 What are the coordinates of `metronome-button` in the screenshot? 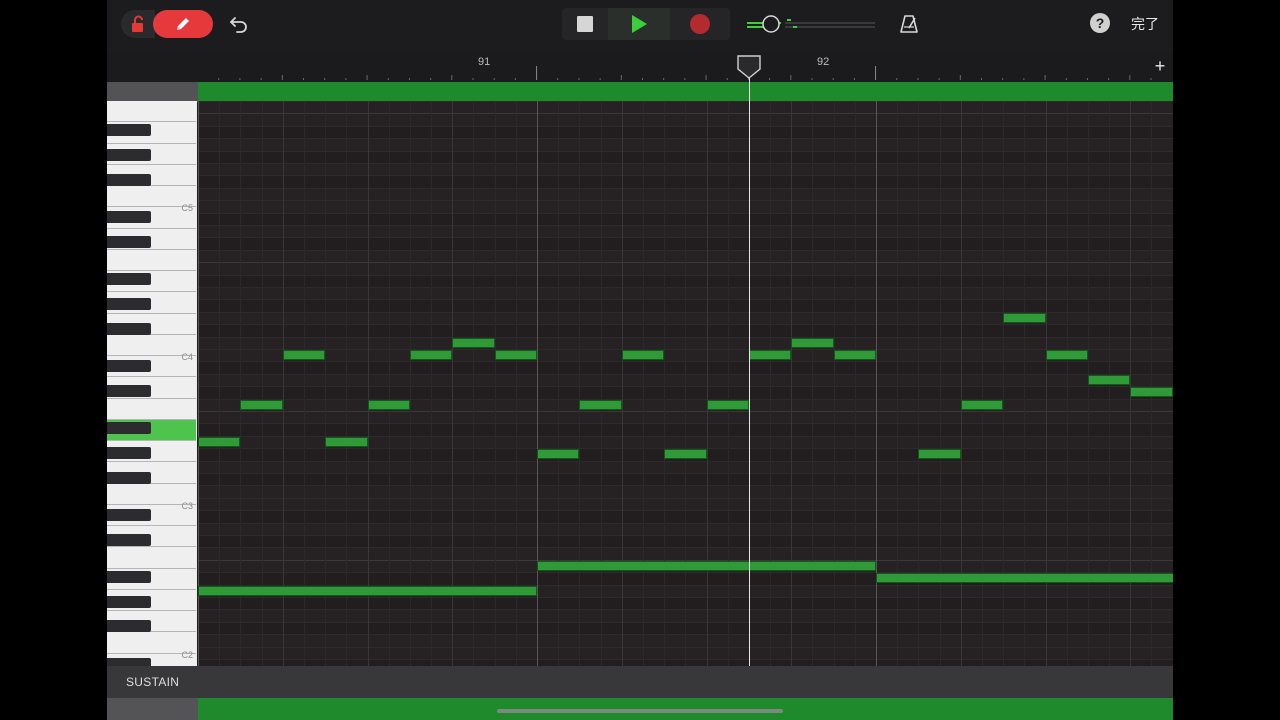 It's located at (909, 24).